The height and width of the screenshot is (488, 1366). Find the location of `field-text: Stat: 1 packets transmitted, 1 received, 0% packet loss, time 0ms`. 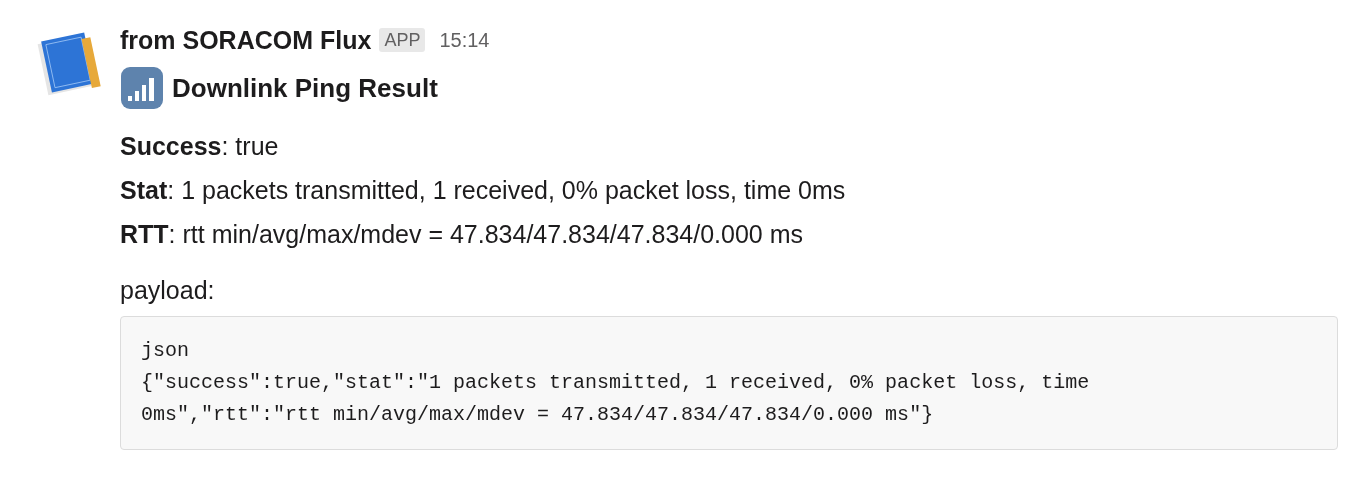

field-text: Stat: 1 packets transmitted, 1 received, 0% packet loss, time 0ms is located at coordinates (483, 190).